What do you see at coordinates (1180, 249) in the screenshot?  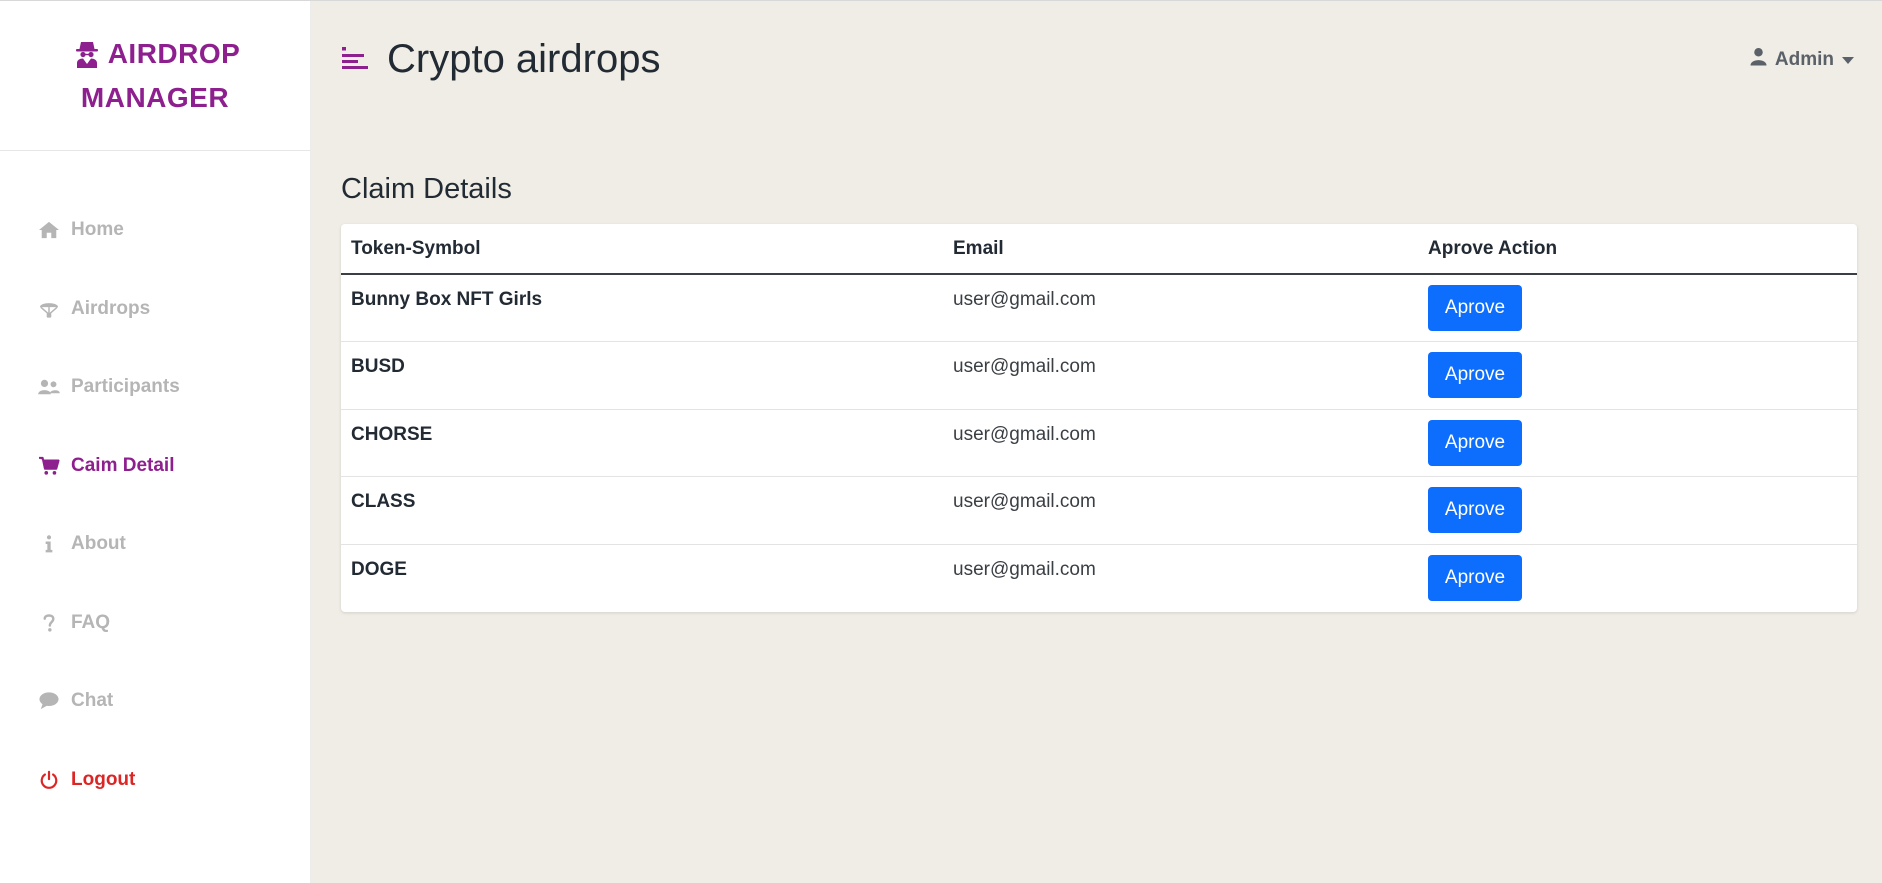 I see `column-header-email: Email` at bounding box center [1180, 249].